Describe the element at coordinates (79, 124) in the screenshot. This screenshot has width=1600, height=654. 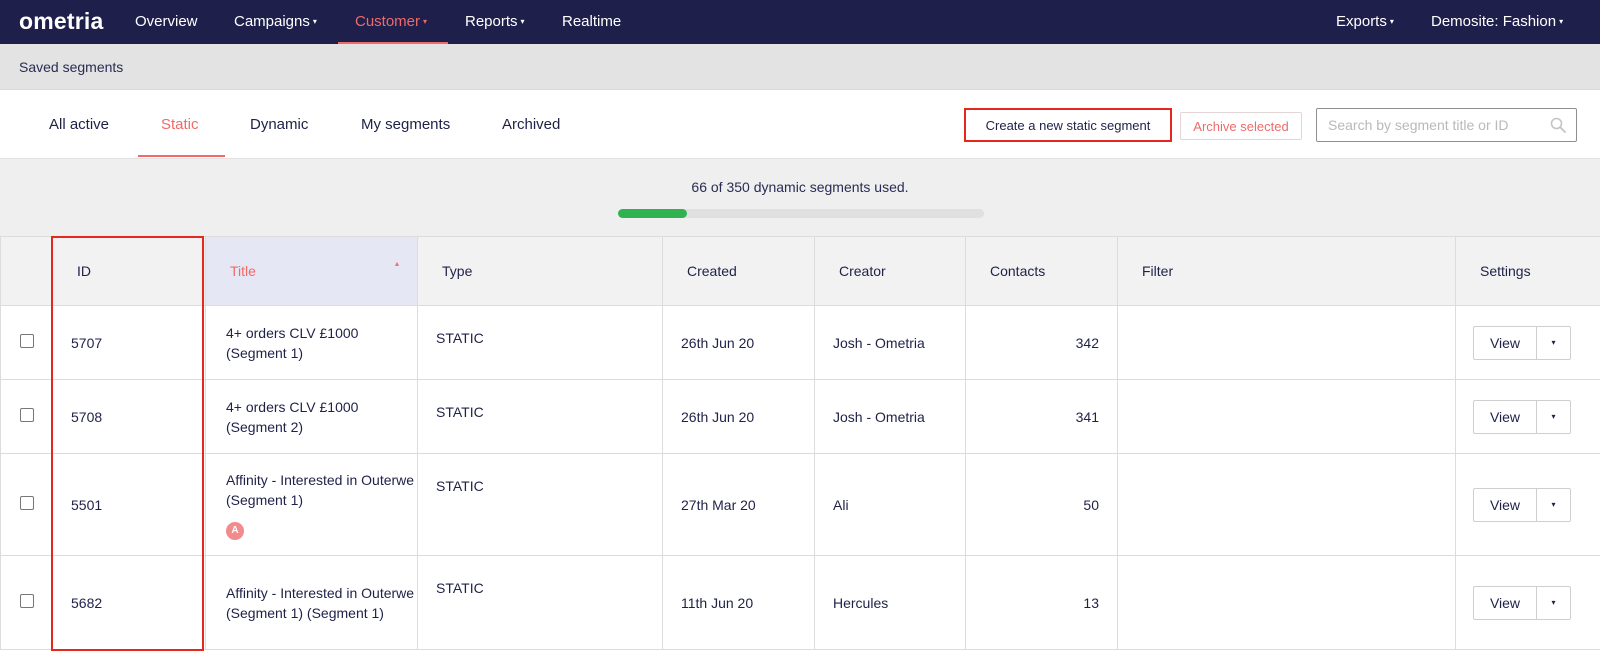
I see `tab-all-active: All active` at that location.